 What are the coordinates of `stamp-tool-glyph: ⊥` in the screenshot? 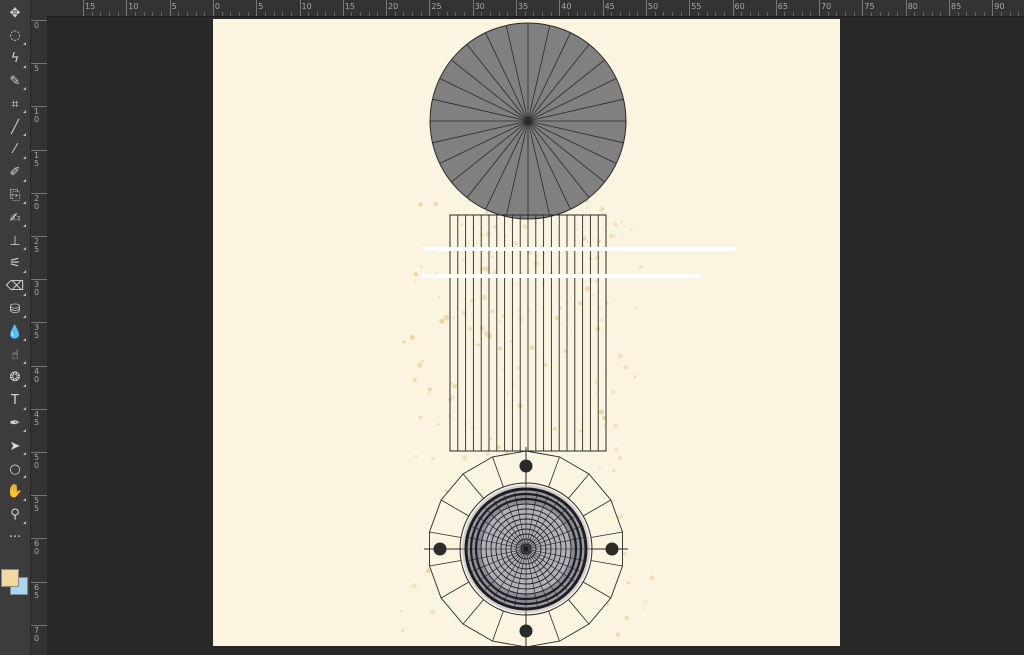 It's located at (15, 241).